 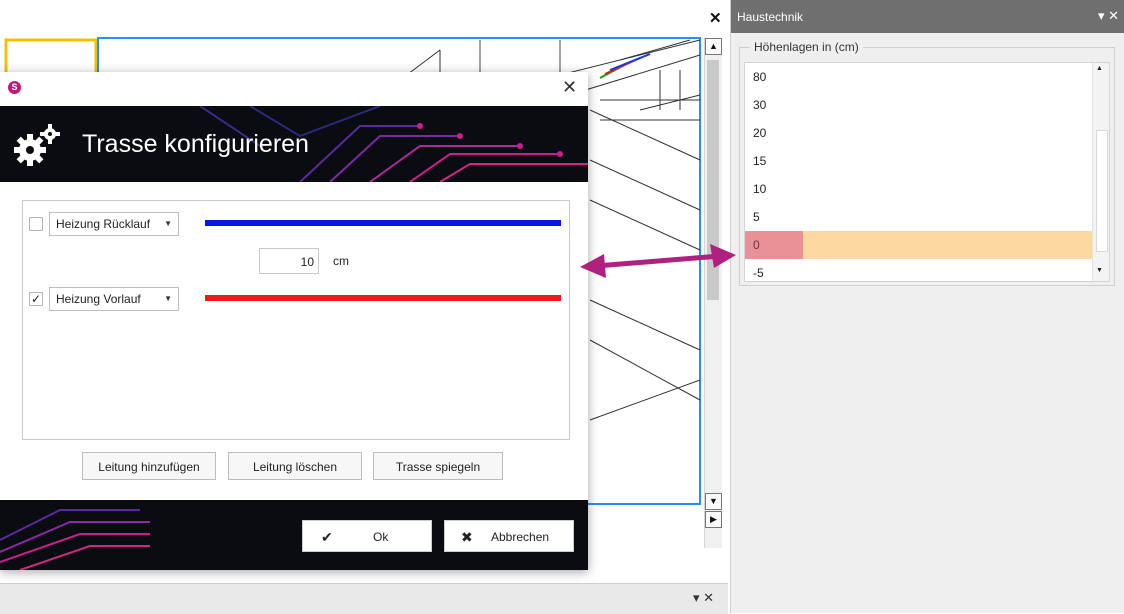 I want to click on height-levels-list: 80 30 20 15 10 5 0 -5 ▲ ▼, so click(x=927, y=172).